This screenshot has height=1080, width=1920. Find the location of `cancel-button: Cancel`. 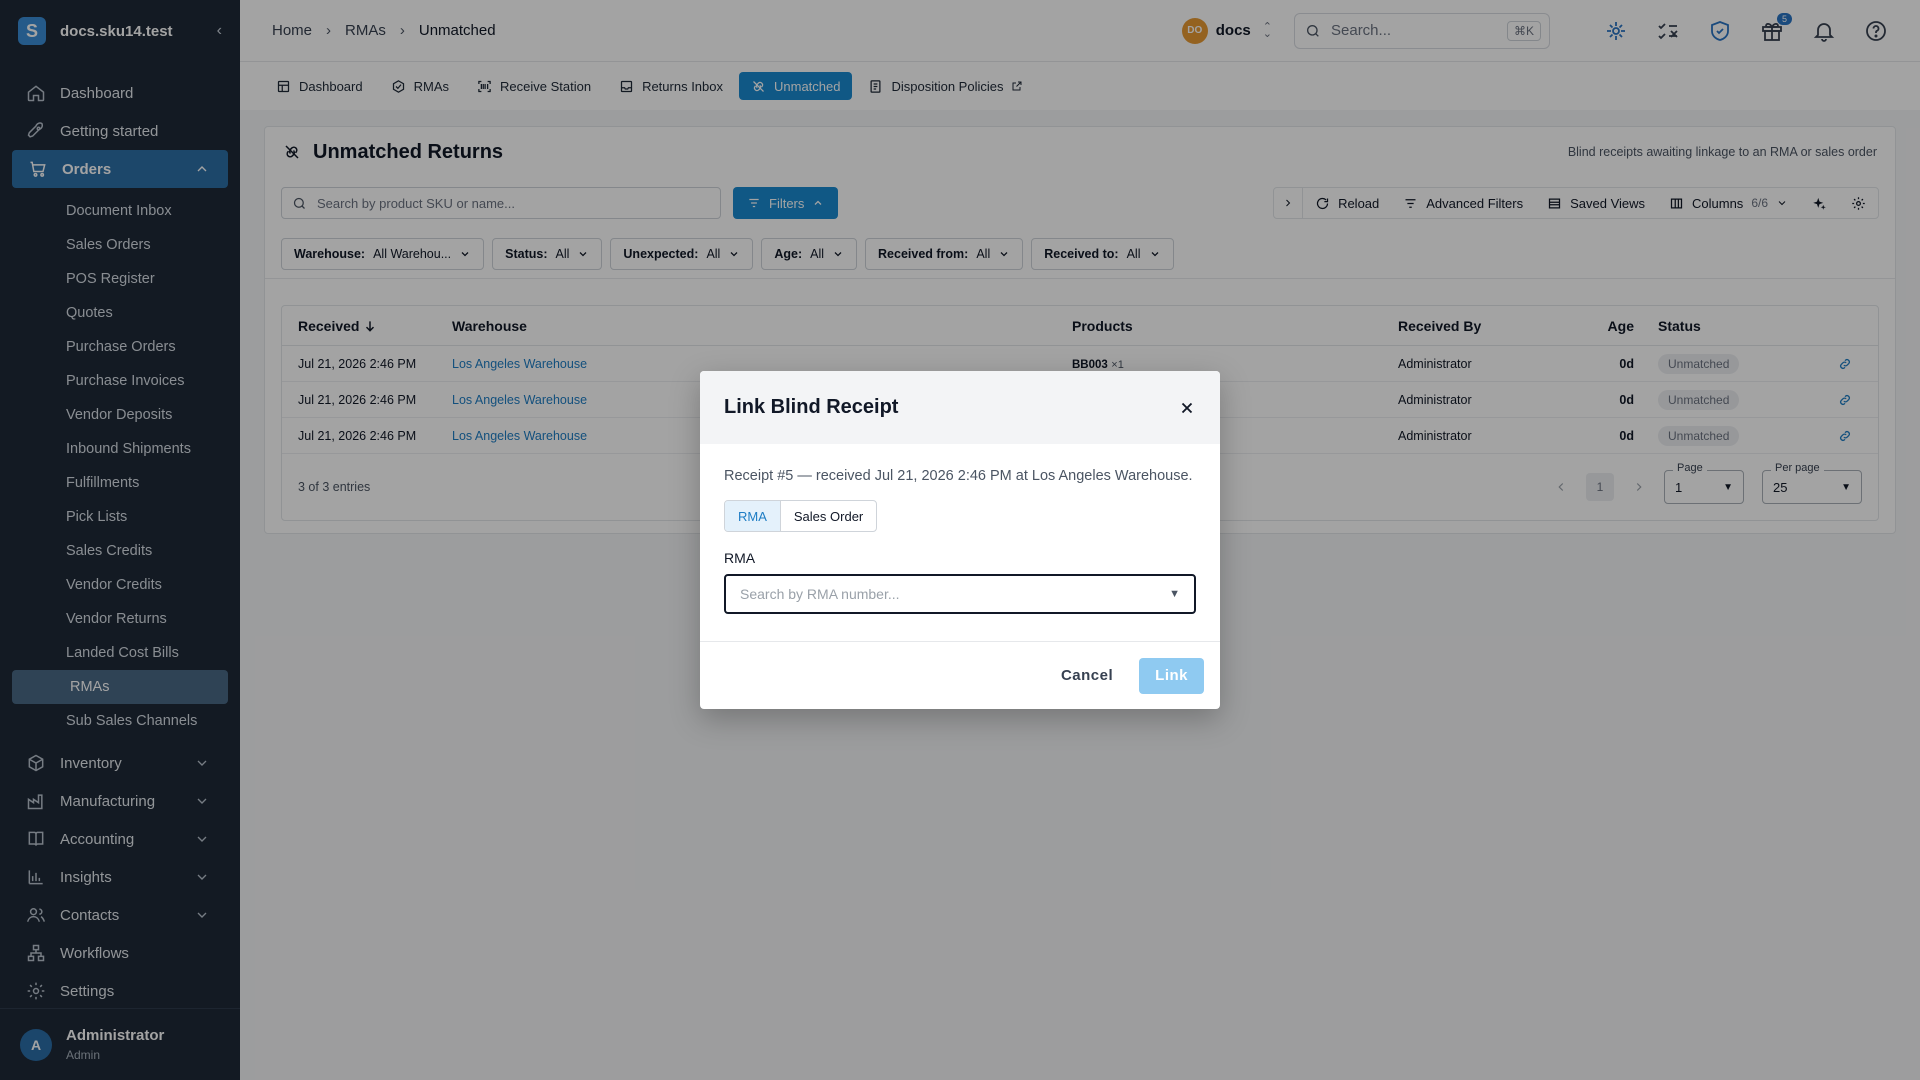

cancel-button: Cancel is located at coordinates (1087, 675).